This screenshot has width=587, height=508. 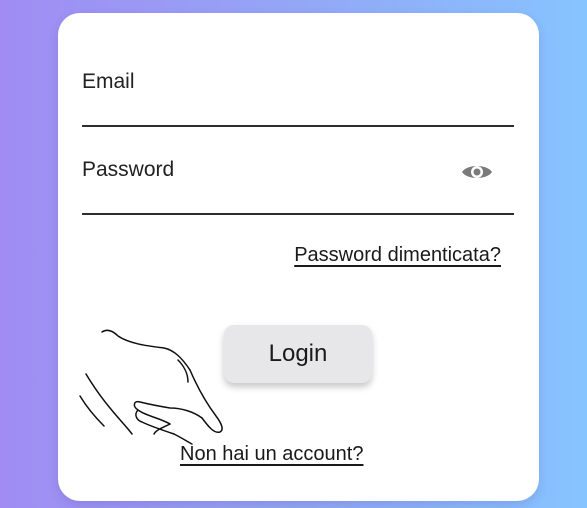 I want to click on signup-link: Non hai un account?, so click(x=271, y=454).